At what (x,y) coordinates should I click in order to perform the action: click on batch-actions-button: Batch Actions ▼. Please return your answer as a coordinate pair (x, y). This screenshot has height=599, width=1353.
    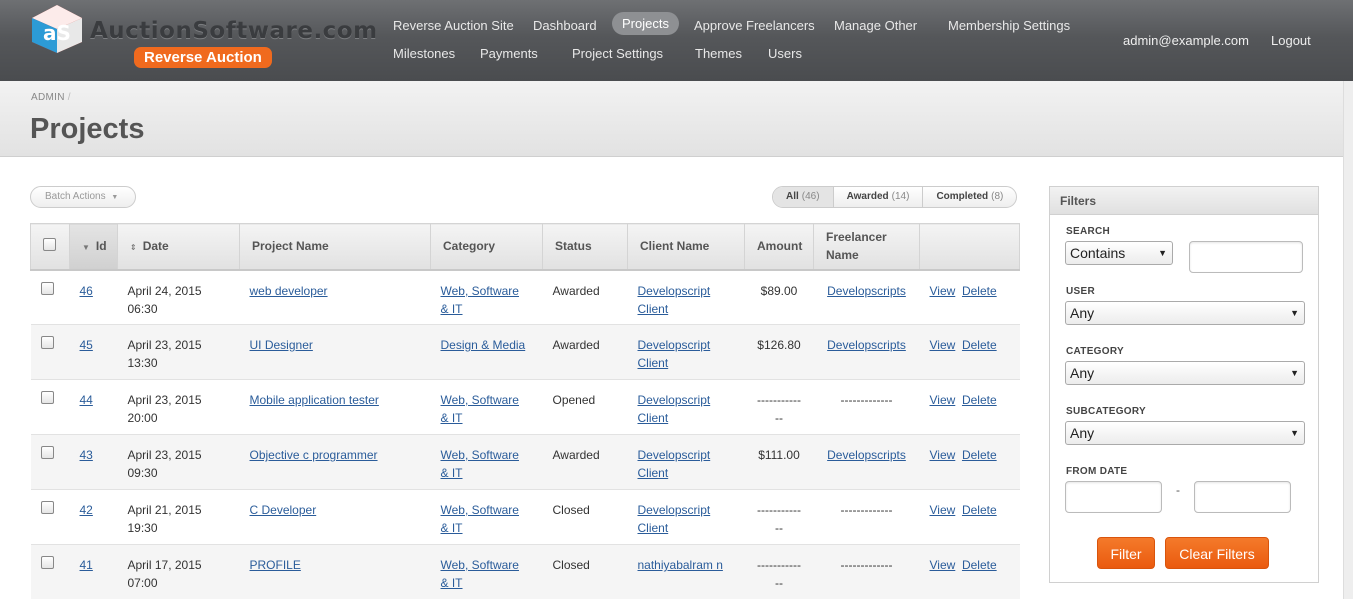
    Looking at the image, I should click on (83, 197).